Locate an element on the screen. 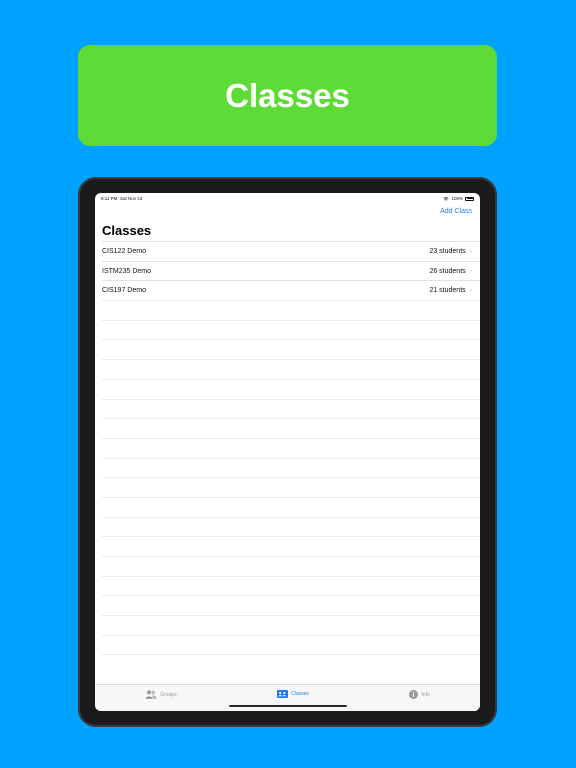  student-count: 21 students is located at coordinates (447, 291).